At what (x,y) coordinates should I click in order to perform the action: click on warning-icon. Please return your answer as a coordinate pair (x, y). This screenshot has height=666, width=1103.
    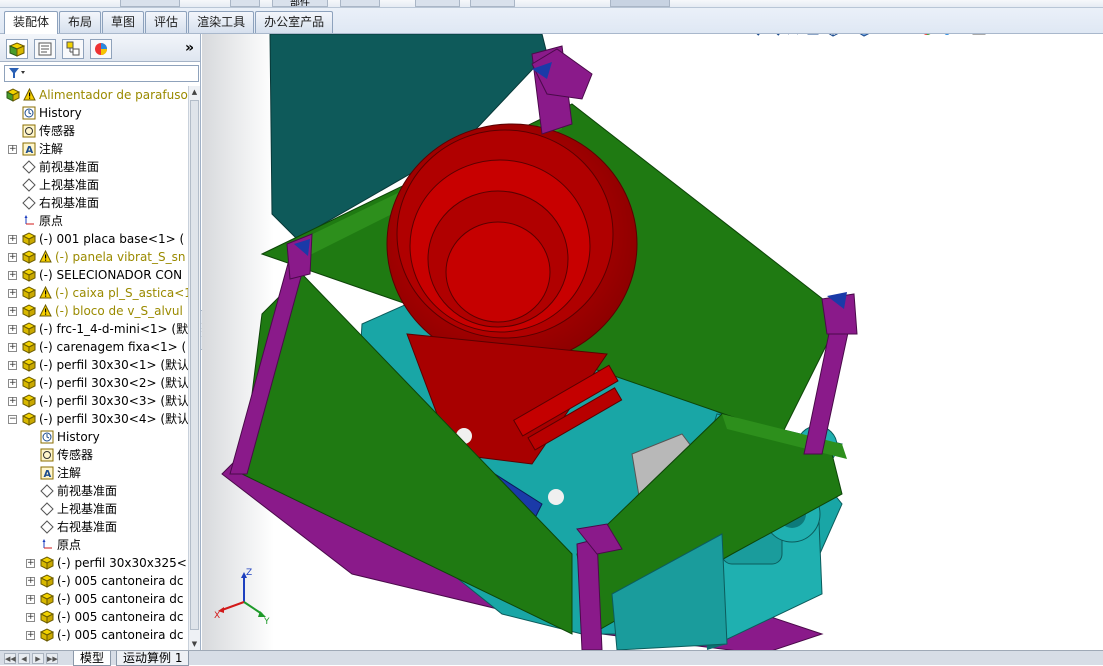
    Looking at the image, I should click on (46, 310).